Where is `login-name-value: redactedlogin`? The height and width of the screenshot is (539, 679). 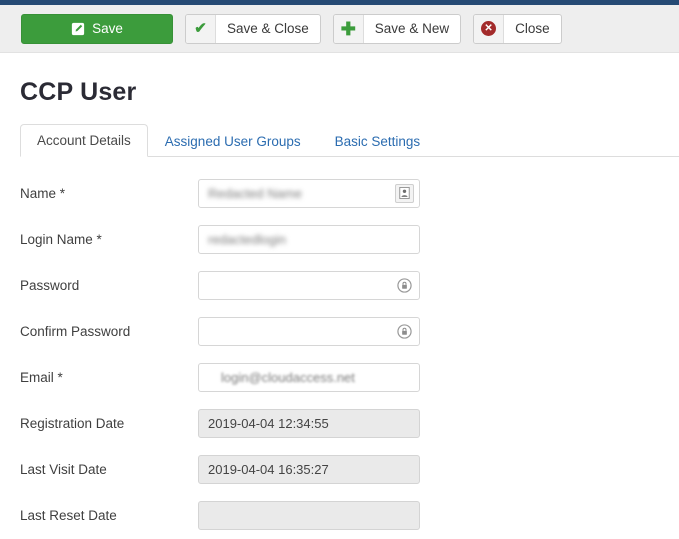 login-name-value: redactedlogin is located at coordinates (247, 239).